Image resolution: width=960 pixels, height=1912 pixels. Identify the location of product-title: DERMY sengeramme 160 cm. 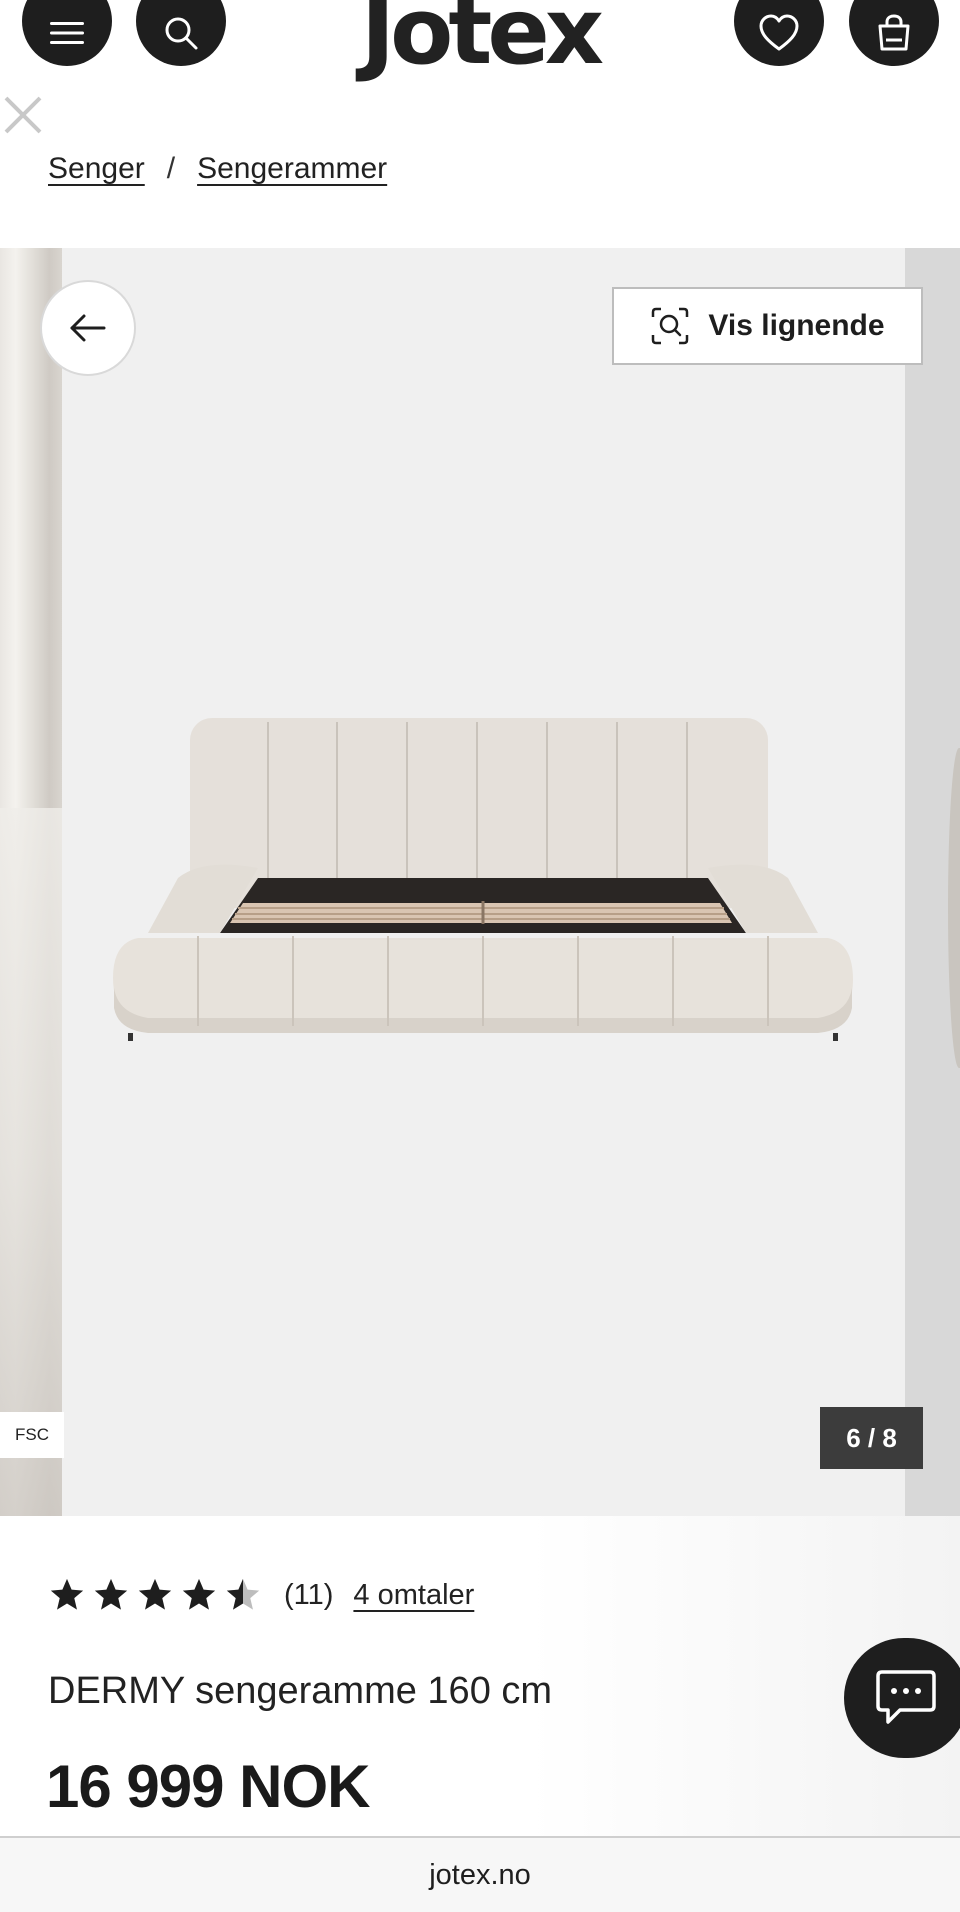
(300, 1691).